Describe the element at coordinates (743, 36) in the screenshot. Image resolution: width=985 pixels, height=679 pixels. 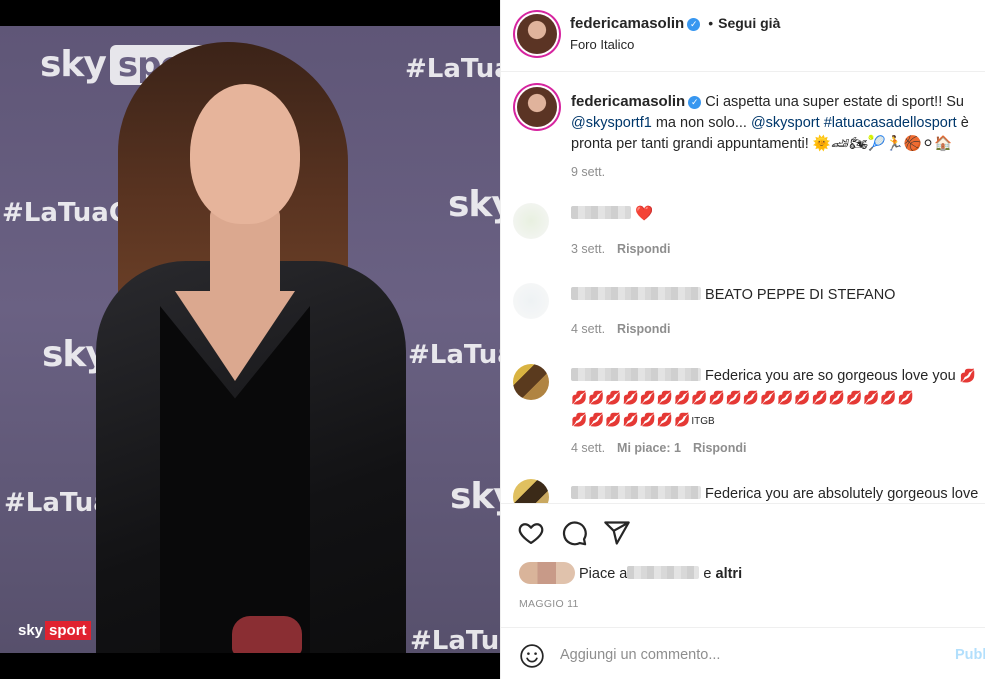
I see `post-header: federicamasolin ✓ • Segui già Foro Italico` at that location.